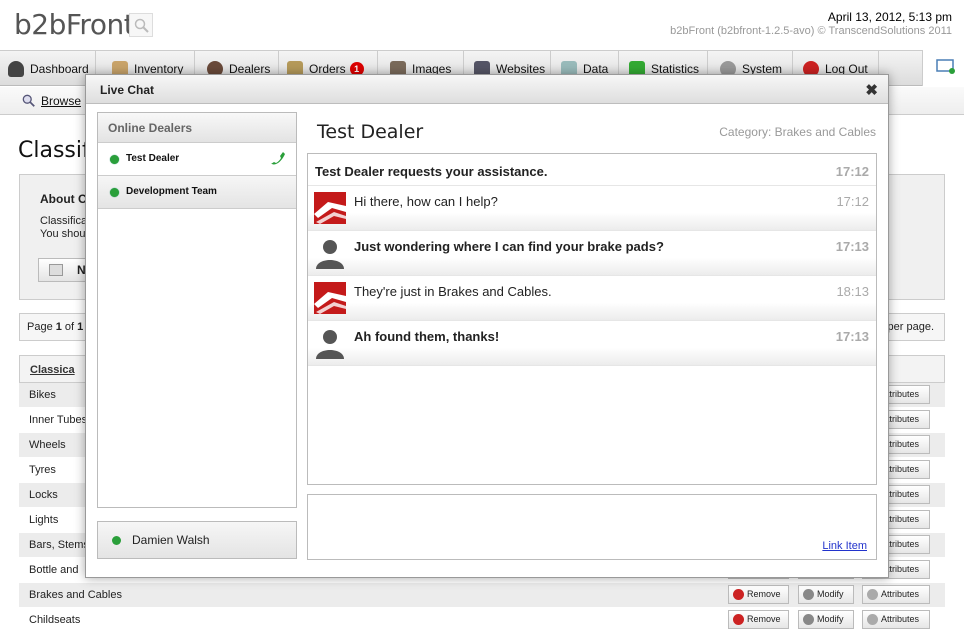  What do you see at coordinates (482, 595) in the screenshot?
I see `table-row: Brakes and Cables Remove Modify Attributes` at bounding box center [482, 595].